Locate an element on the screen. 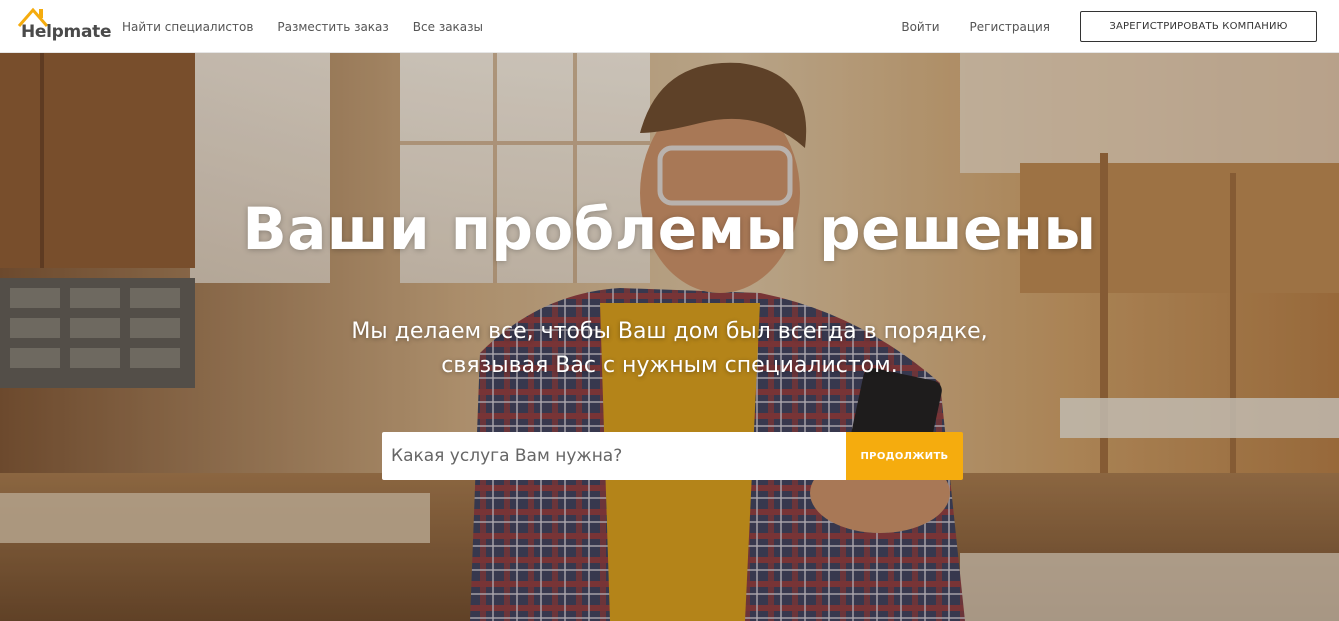 This screenshot has height=621, width=1339. hero-subtitle-line-2: связывая Вас с нужным специалистом. is located at coordinates (669, 365).